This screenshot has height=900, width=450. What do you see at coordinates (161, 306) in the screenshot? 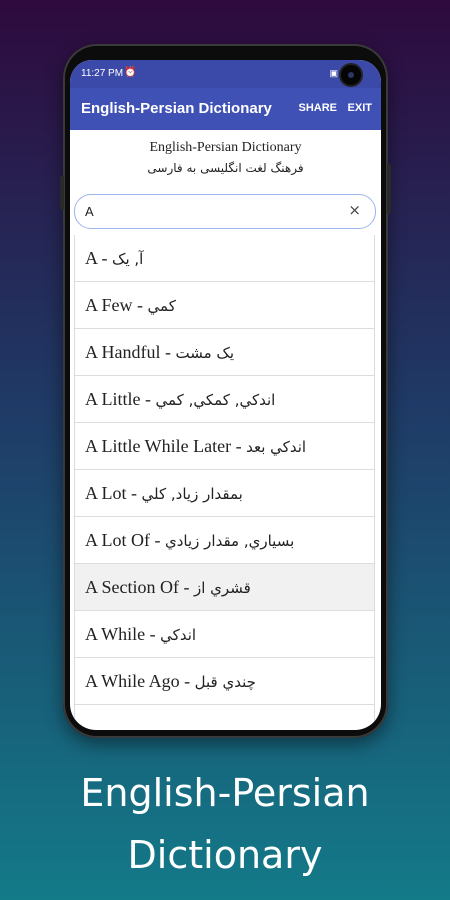
I see `entry-persian: کمي` at bounding box center [161, 306].